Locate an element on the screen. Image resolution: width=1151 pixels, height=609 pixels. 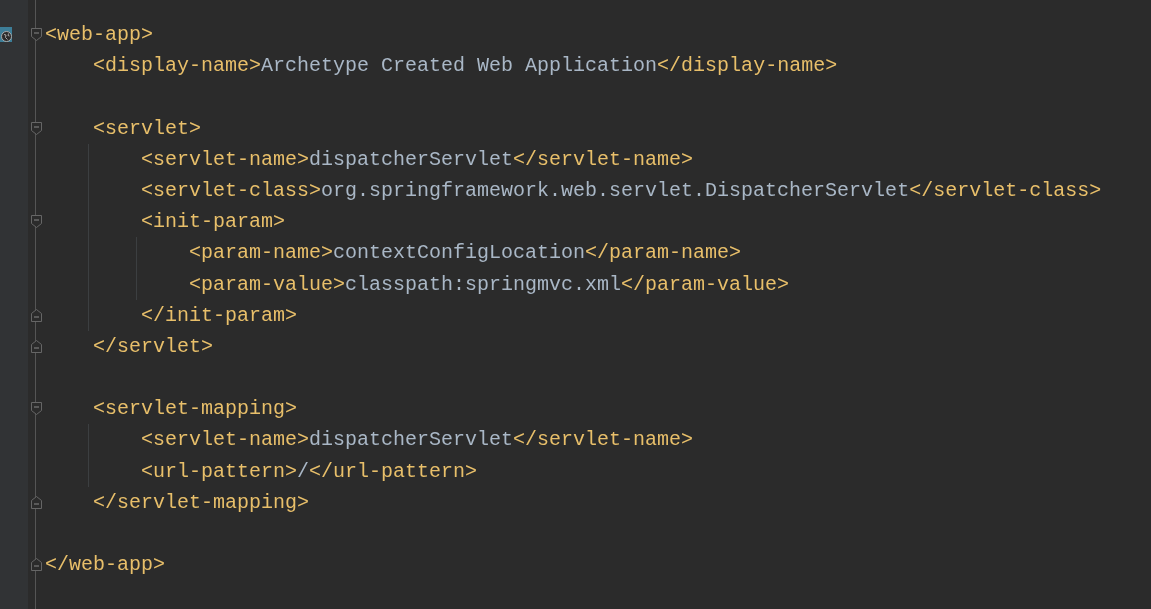
code-line: <url-pattern>/</url-pattern> is located at coordinates (309, 471).